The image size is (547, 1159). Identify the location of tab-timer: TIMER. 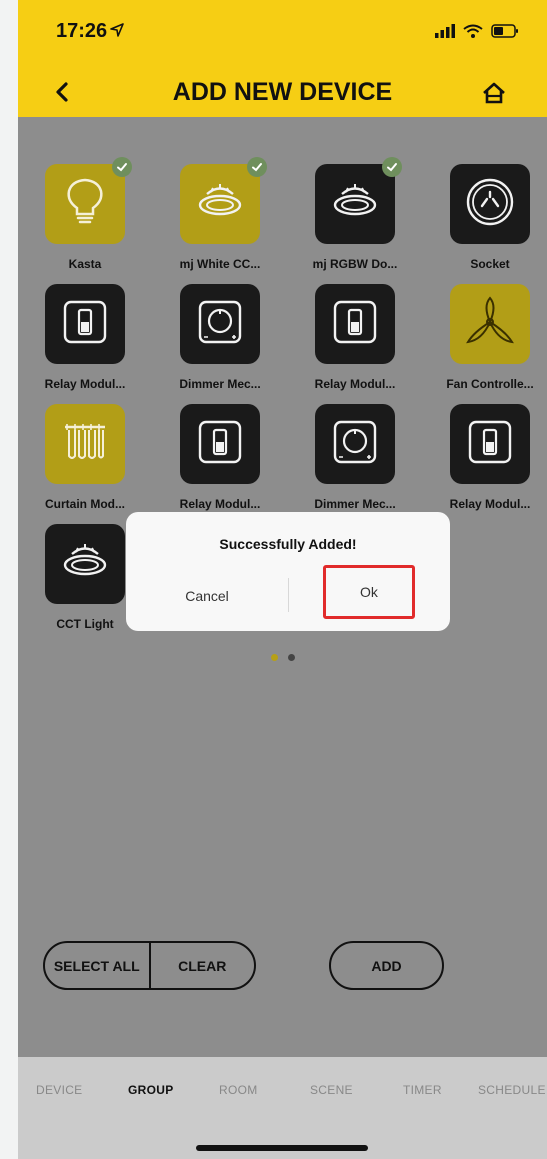
(422, 1090).